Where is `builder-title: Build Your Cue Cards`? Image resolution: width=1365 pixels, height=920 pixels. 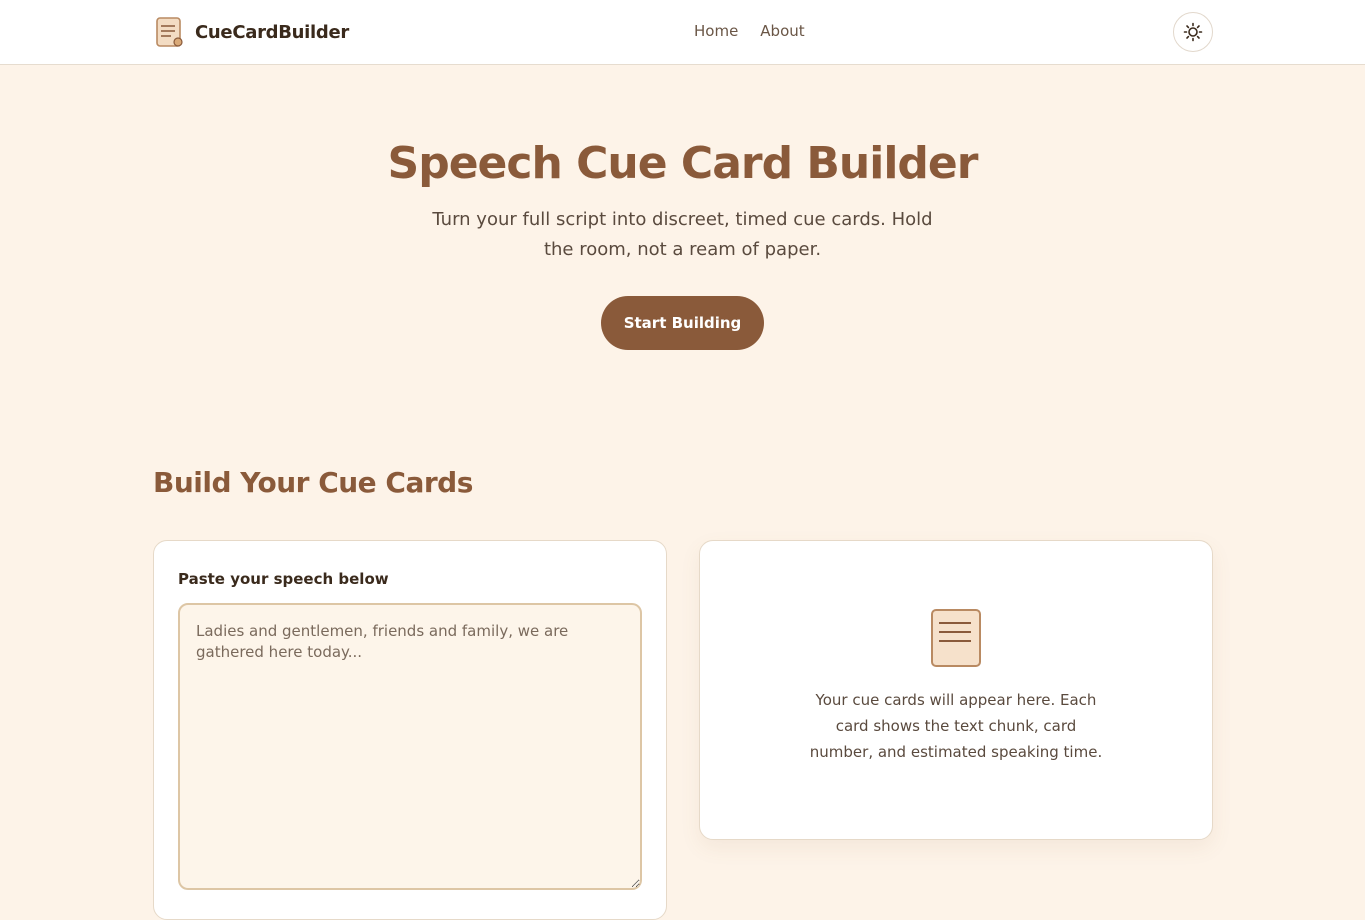
builder-title: Build Your Cue Cards is located at coordinates (313, 482).